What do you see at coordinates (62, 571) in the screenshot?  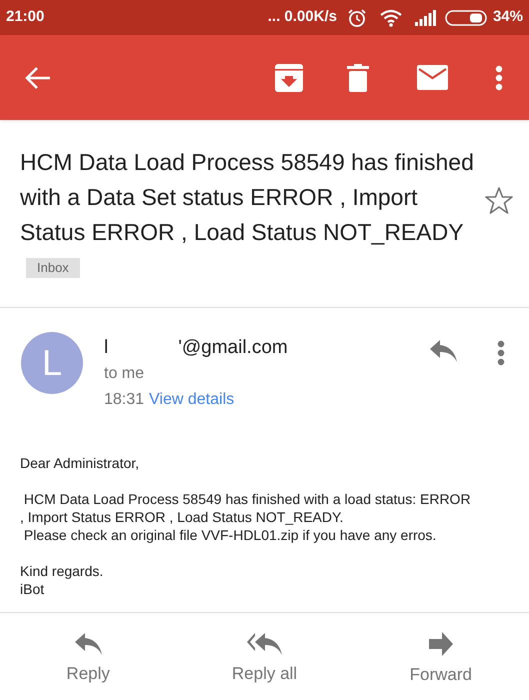 I see `body-text-line: Kind regards.` at bounding box center [62, 571].